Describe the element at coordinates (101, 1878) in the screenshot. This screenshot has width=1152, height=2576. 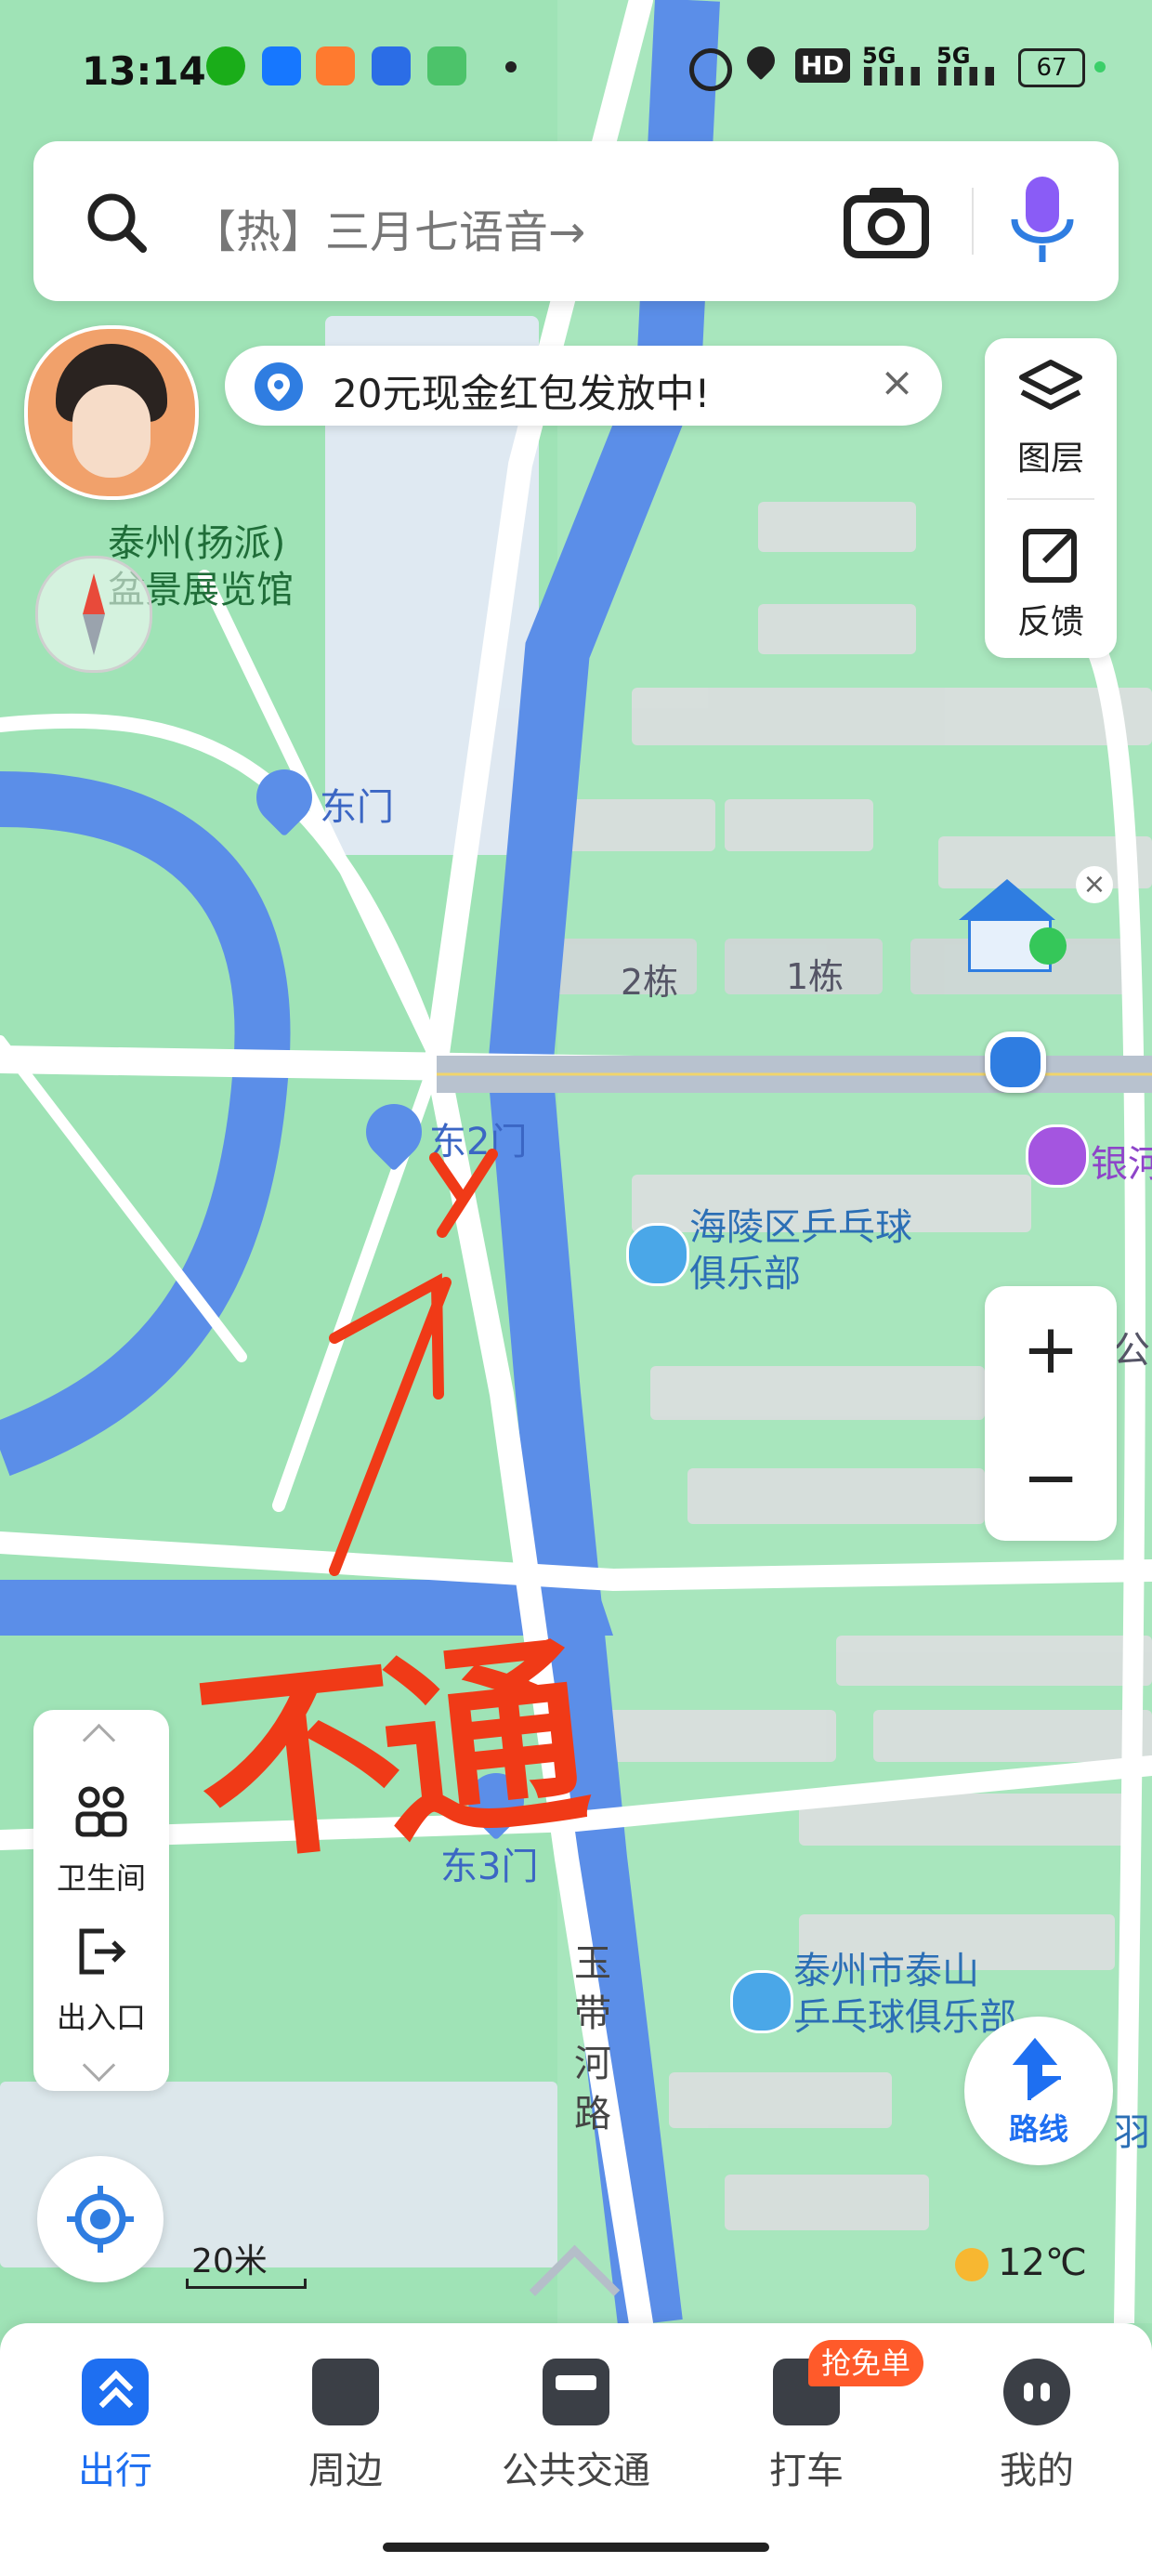
I see `toilet-label: 卫生间` at that location.